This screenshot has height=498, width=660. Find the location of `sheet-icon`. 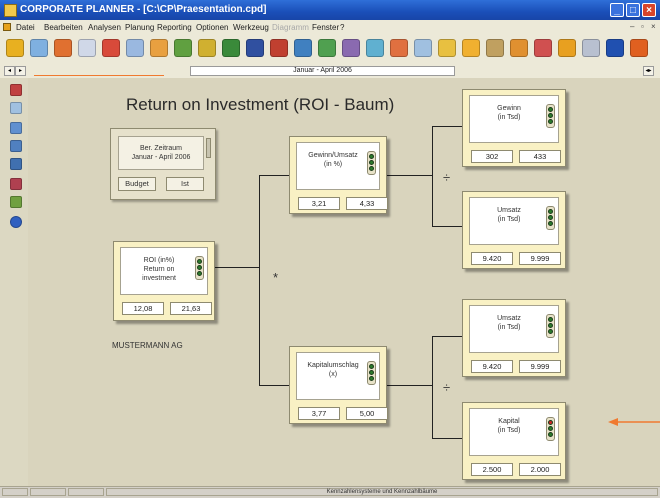

sheet-icon is located at coordinates (16, 108).